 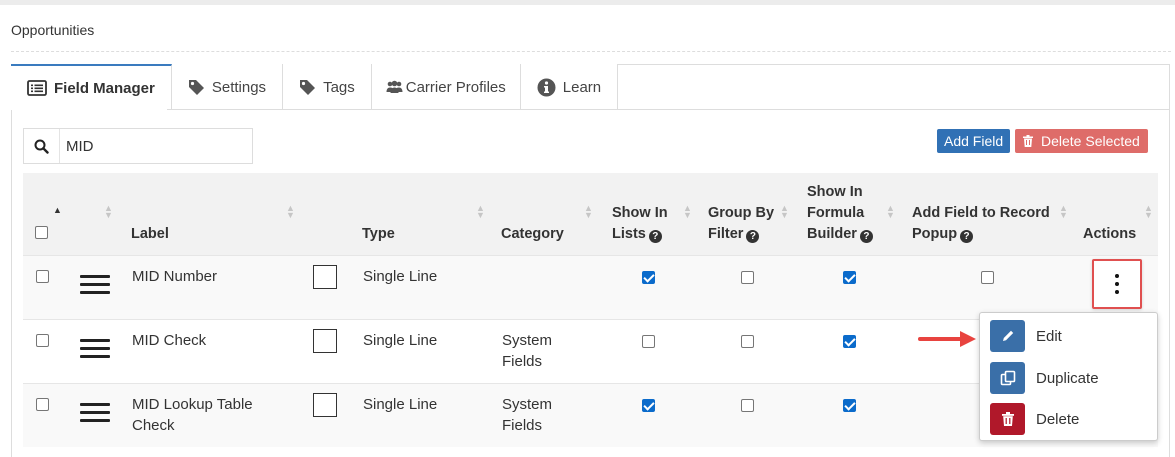 What do you see at coordinates (832, 234) in the screenshot?
I see `header-line-text: Builder` at bounding box center [832, 234].